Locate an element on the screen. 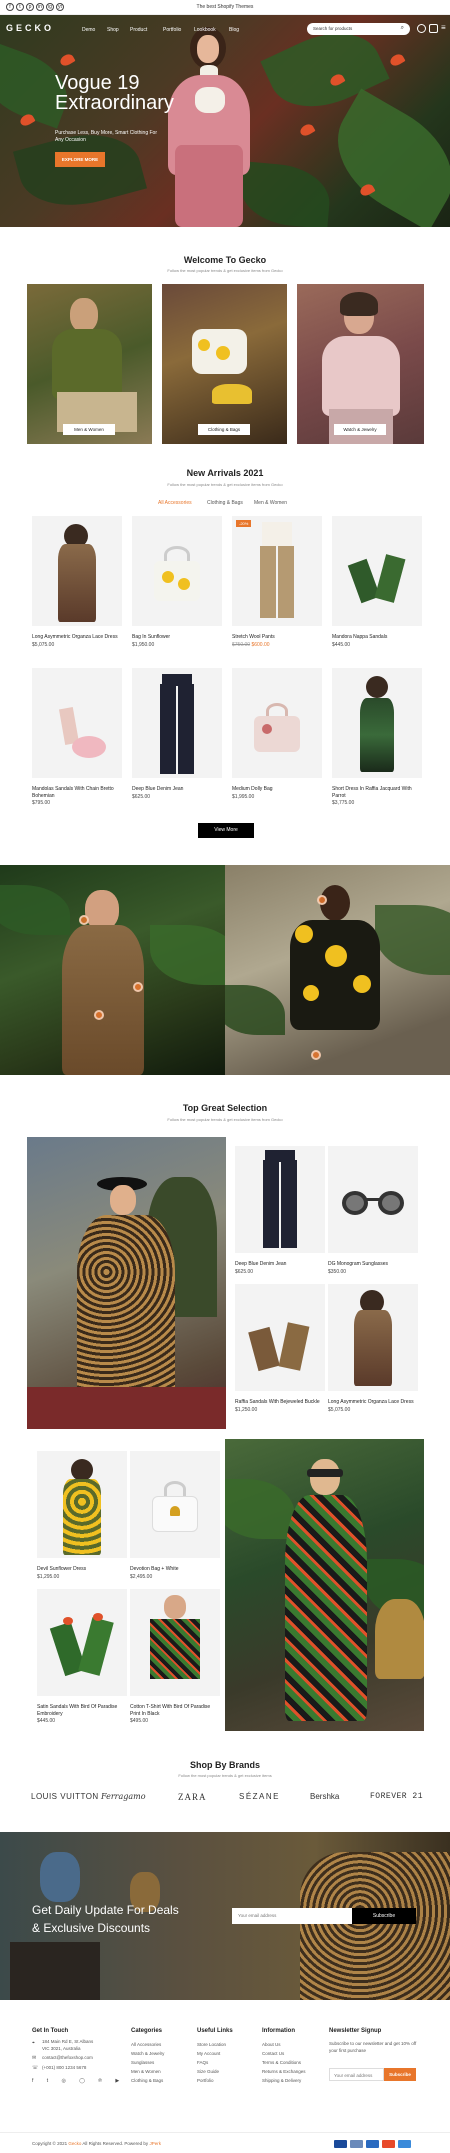 This screenshot has height=2153, width=450. product-name: Stretch Wool Pants is located at coordinates (277, 637).